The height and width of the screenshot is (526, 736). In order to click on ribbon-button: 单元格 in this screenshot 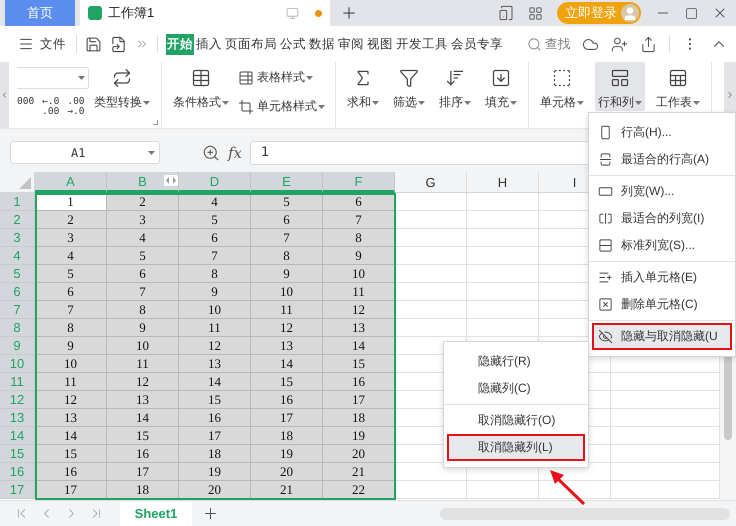, I will do `click(562, 86)`.